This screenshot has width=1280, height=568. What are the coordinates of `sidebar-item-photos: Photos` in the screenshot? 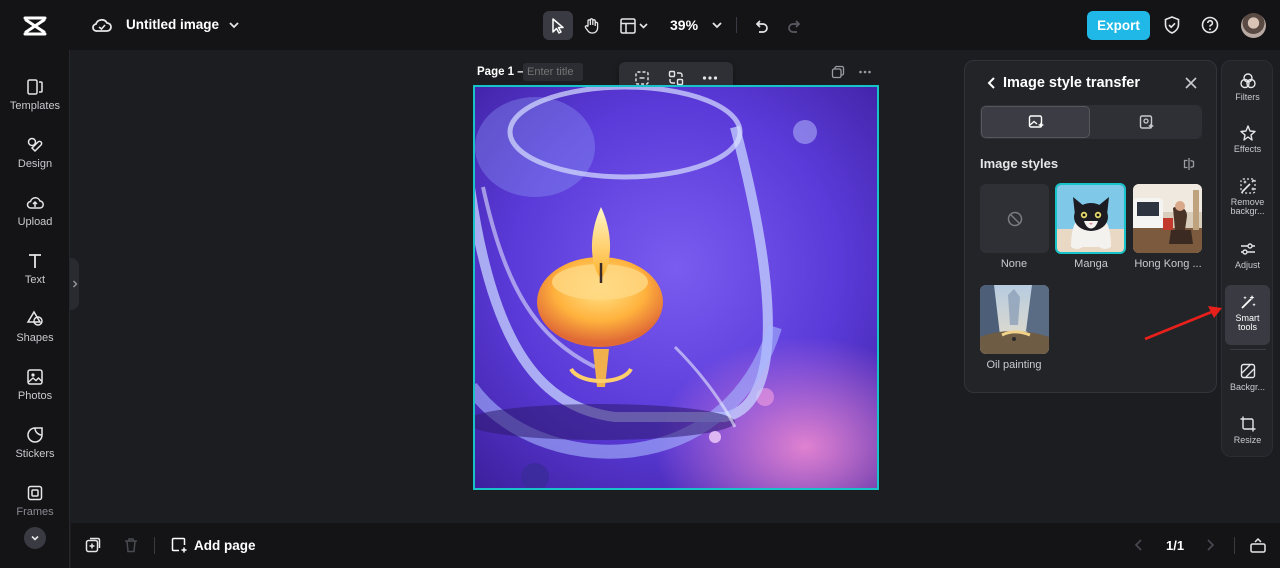 It's located at (35, 392).